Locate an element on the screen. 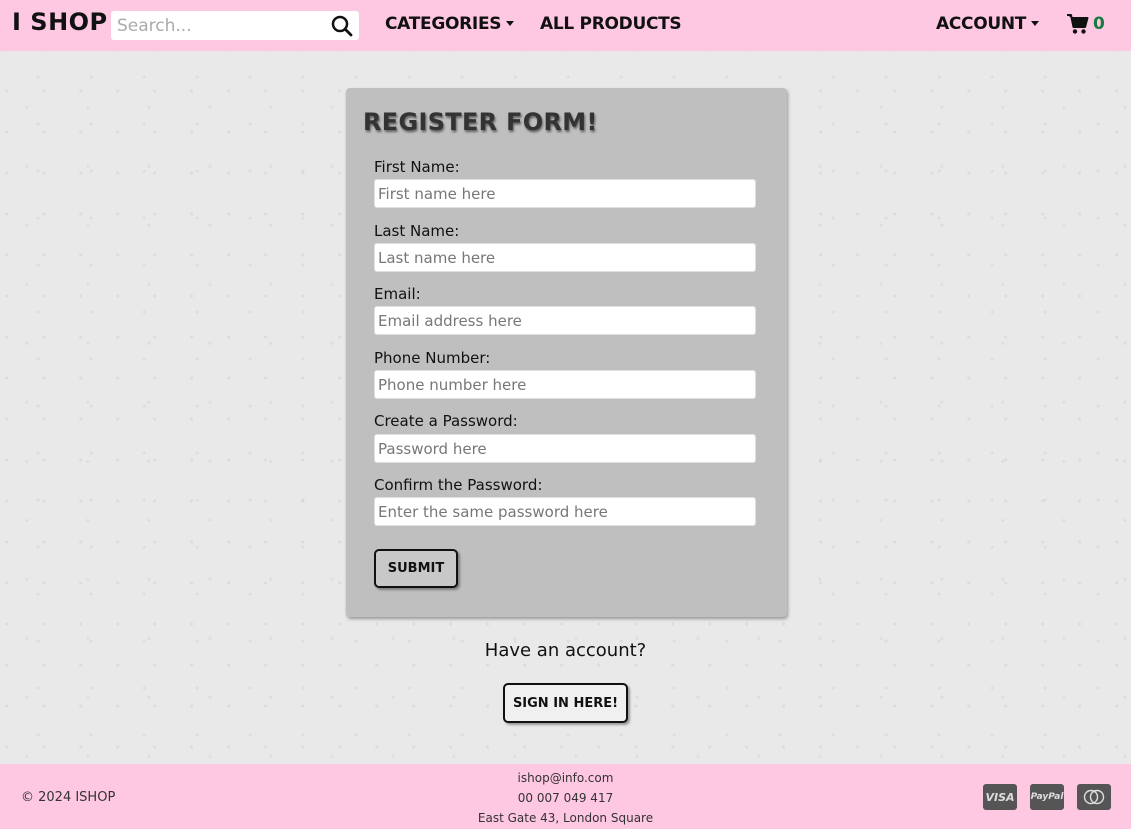  phone-label: Phone Number: is located at coordinates (432, 358).